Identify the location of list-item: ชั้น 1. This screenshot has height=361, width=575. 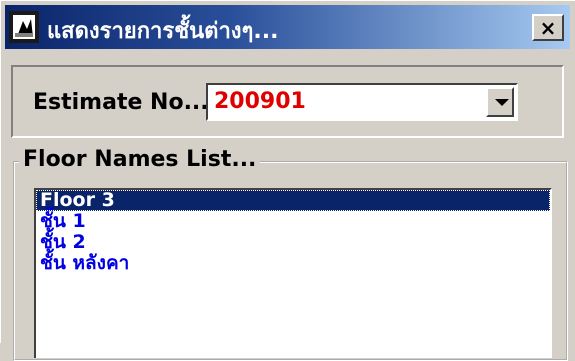
(293, 221).